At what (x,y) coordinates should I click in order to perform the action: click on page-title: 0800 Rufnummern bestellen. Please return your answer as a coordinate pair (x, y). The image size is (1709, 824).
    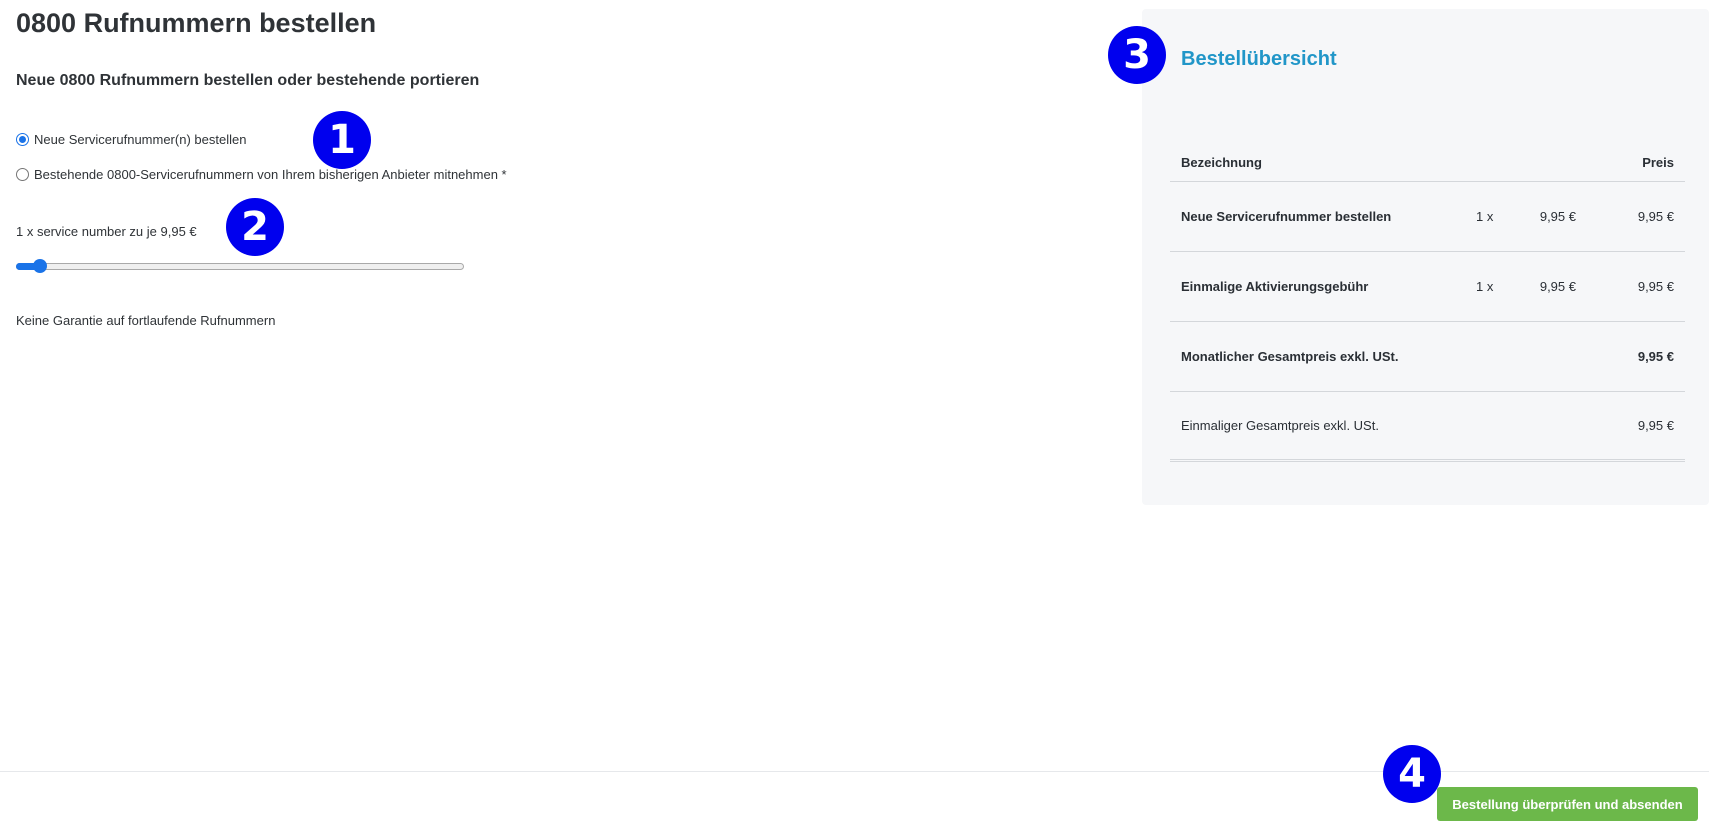
    Looking at the image, I should click on (196, 23).